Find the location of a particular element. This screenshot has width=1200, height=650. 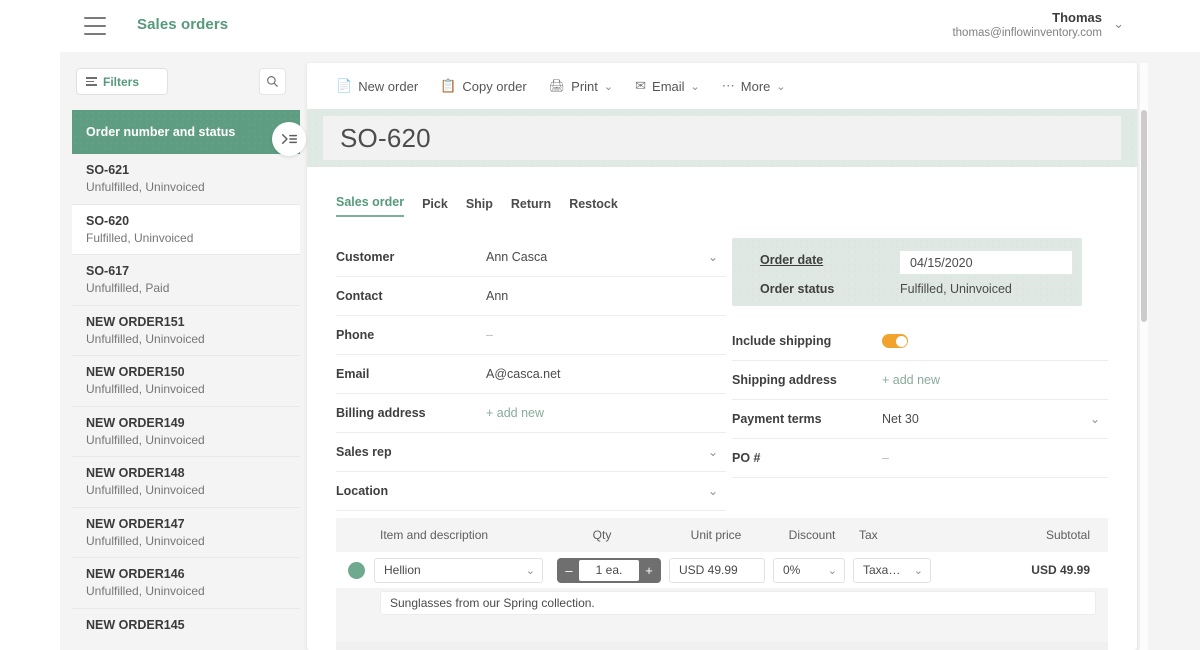

list-item: SO-620 Fulfilled, Uninvoiced is located at coordinates (186, 229).